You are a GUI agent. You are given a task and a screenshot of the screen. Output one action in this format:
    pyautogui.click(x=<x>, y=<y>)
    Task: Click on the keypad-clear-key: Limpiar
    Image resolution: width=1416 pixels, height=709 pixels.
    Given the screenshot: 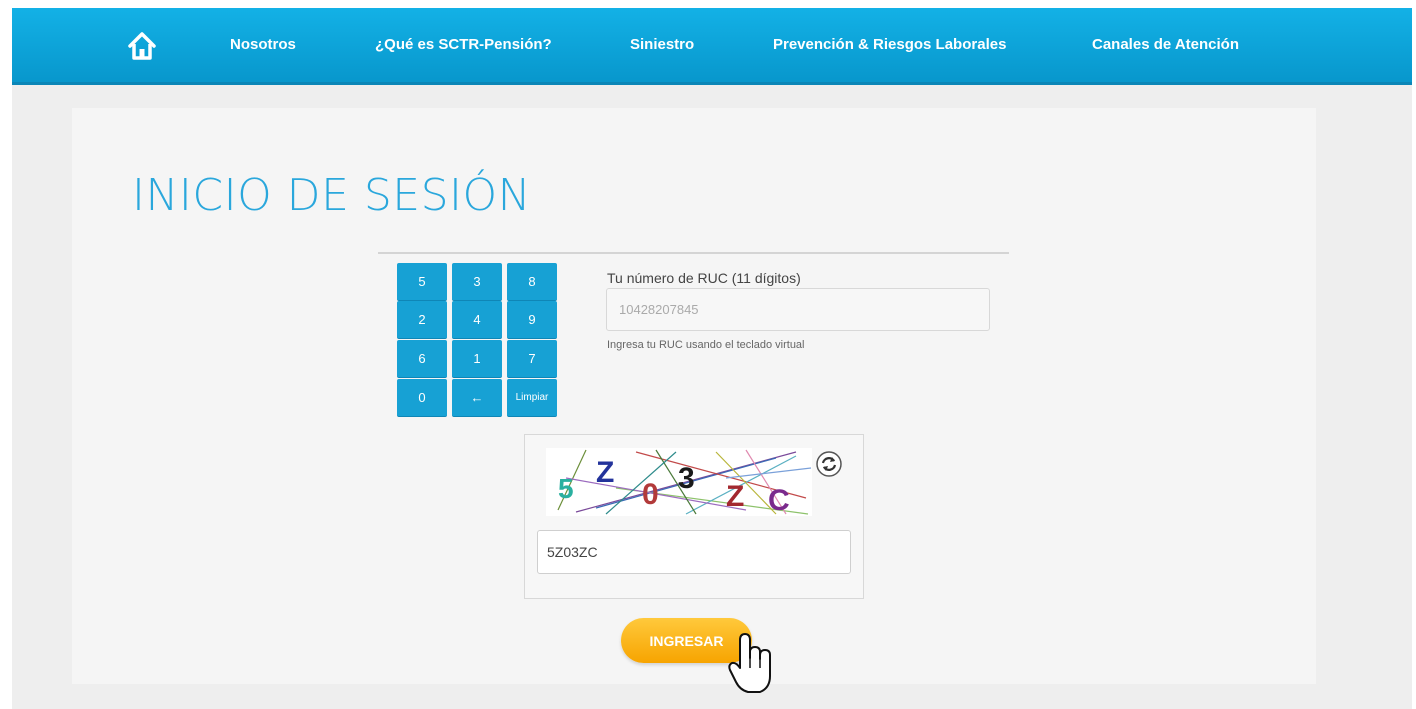 What is the action you would take?
    pyautogui.click(x=532, y=398)
    